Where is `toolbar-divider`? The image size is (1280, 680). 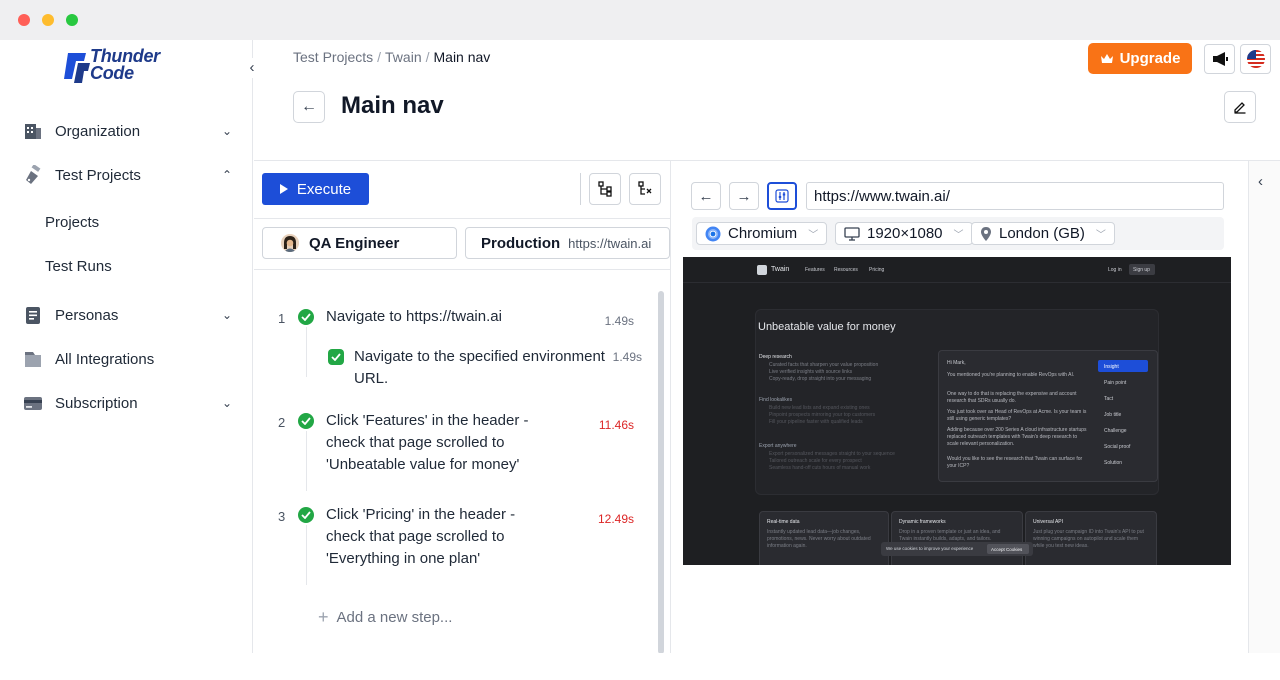
toolbar-divider is located at coordinates (580, 189).